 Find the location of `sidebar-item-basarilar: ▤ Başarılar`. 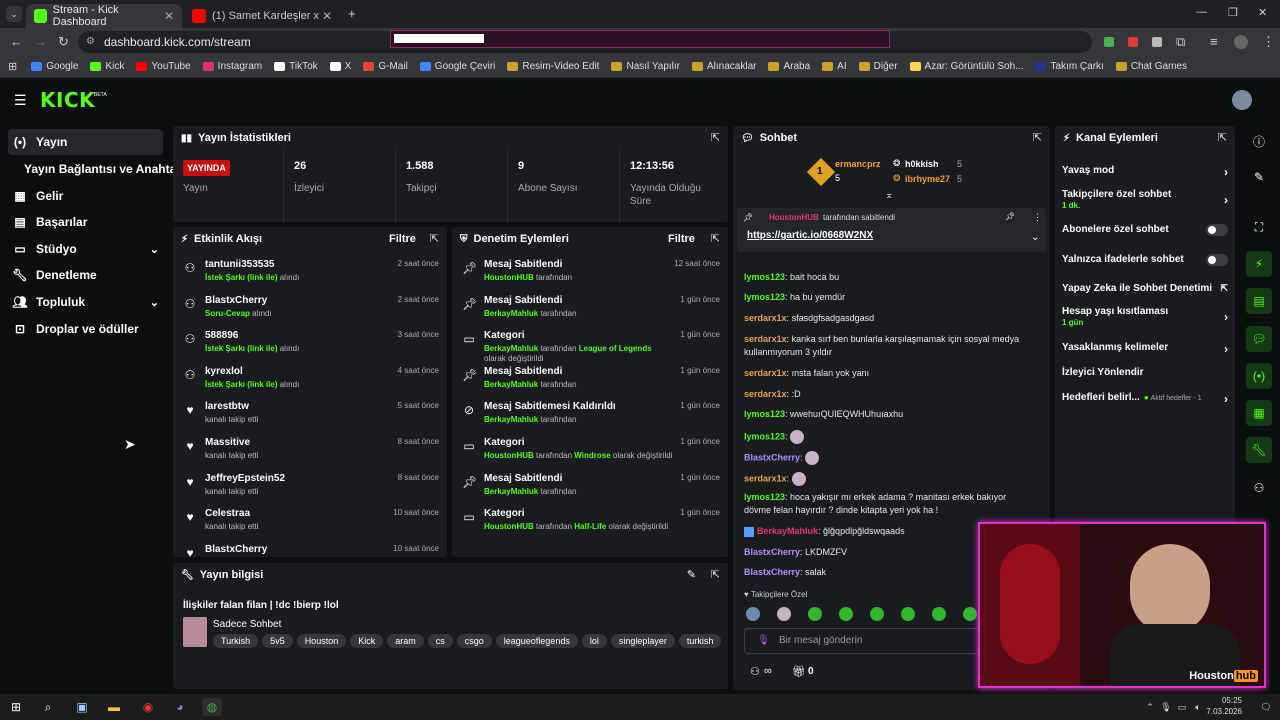

sidebar-item-basarilar: ▤ Başarılar is located at coordinates (85, 222).